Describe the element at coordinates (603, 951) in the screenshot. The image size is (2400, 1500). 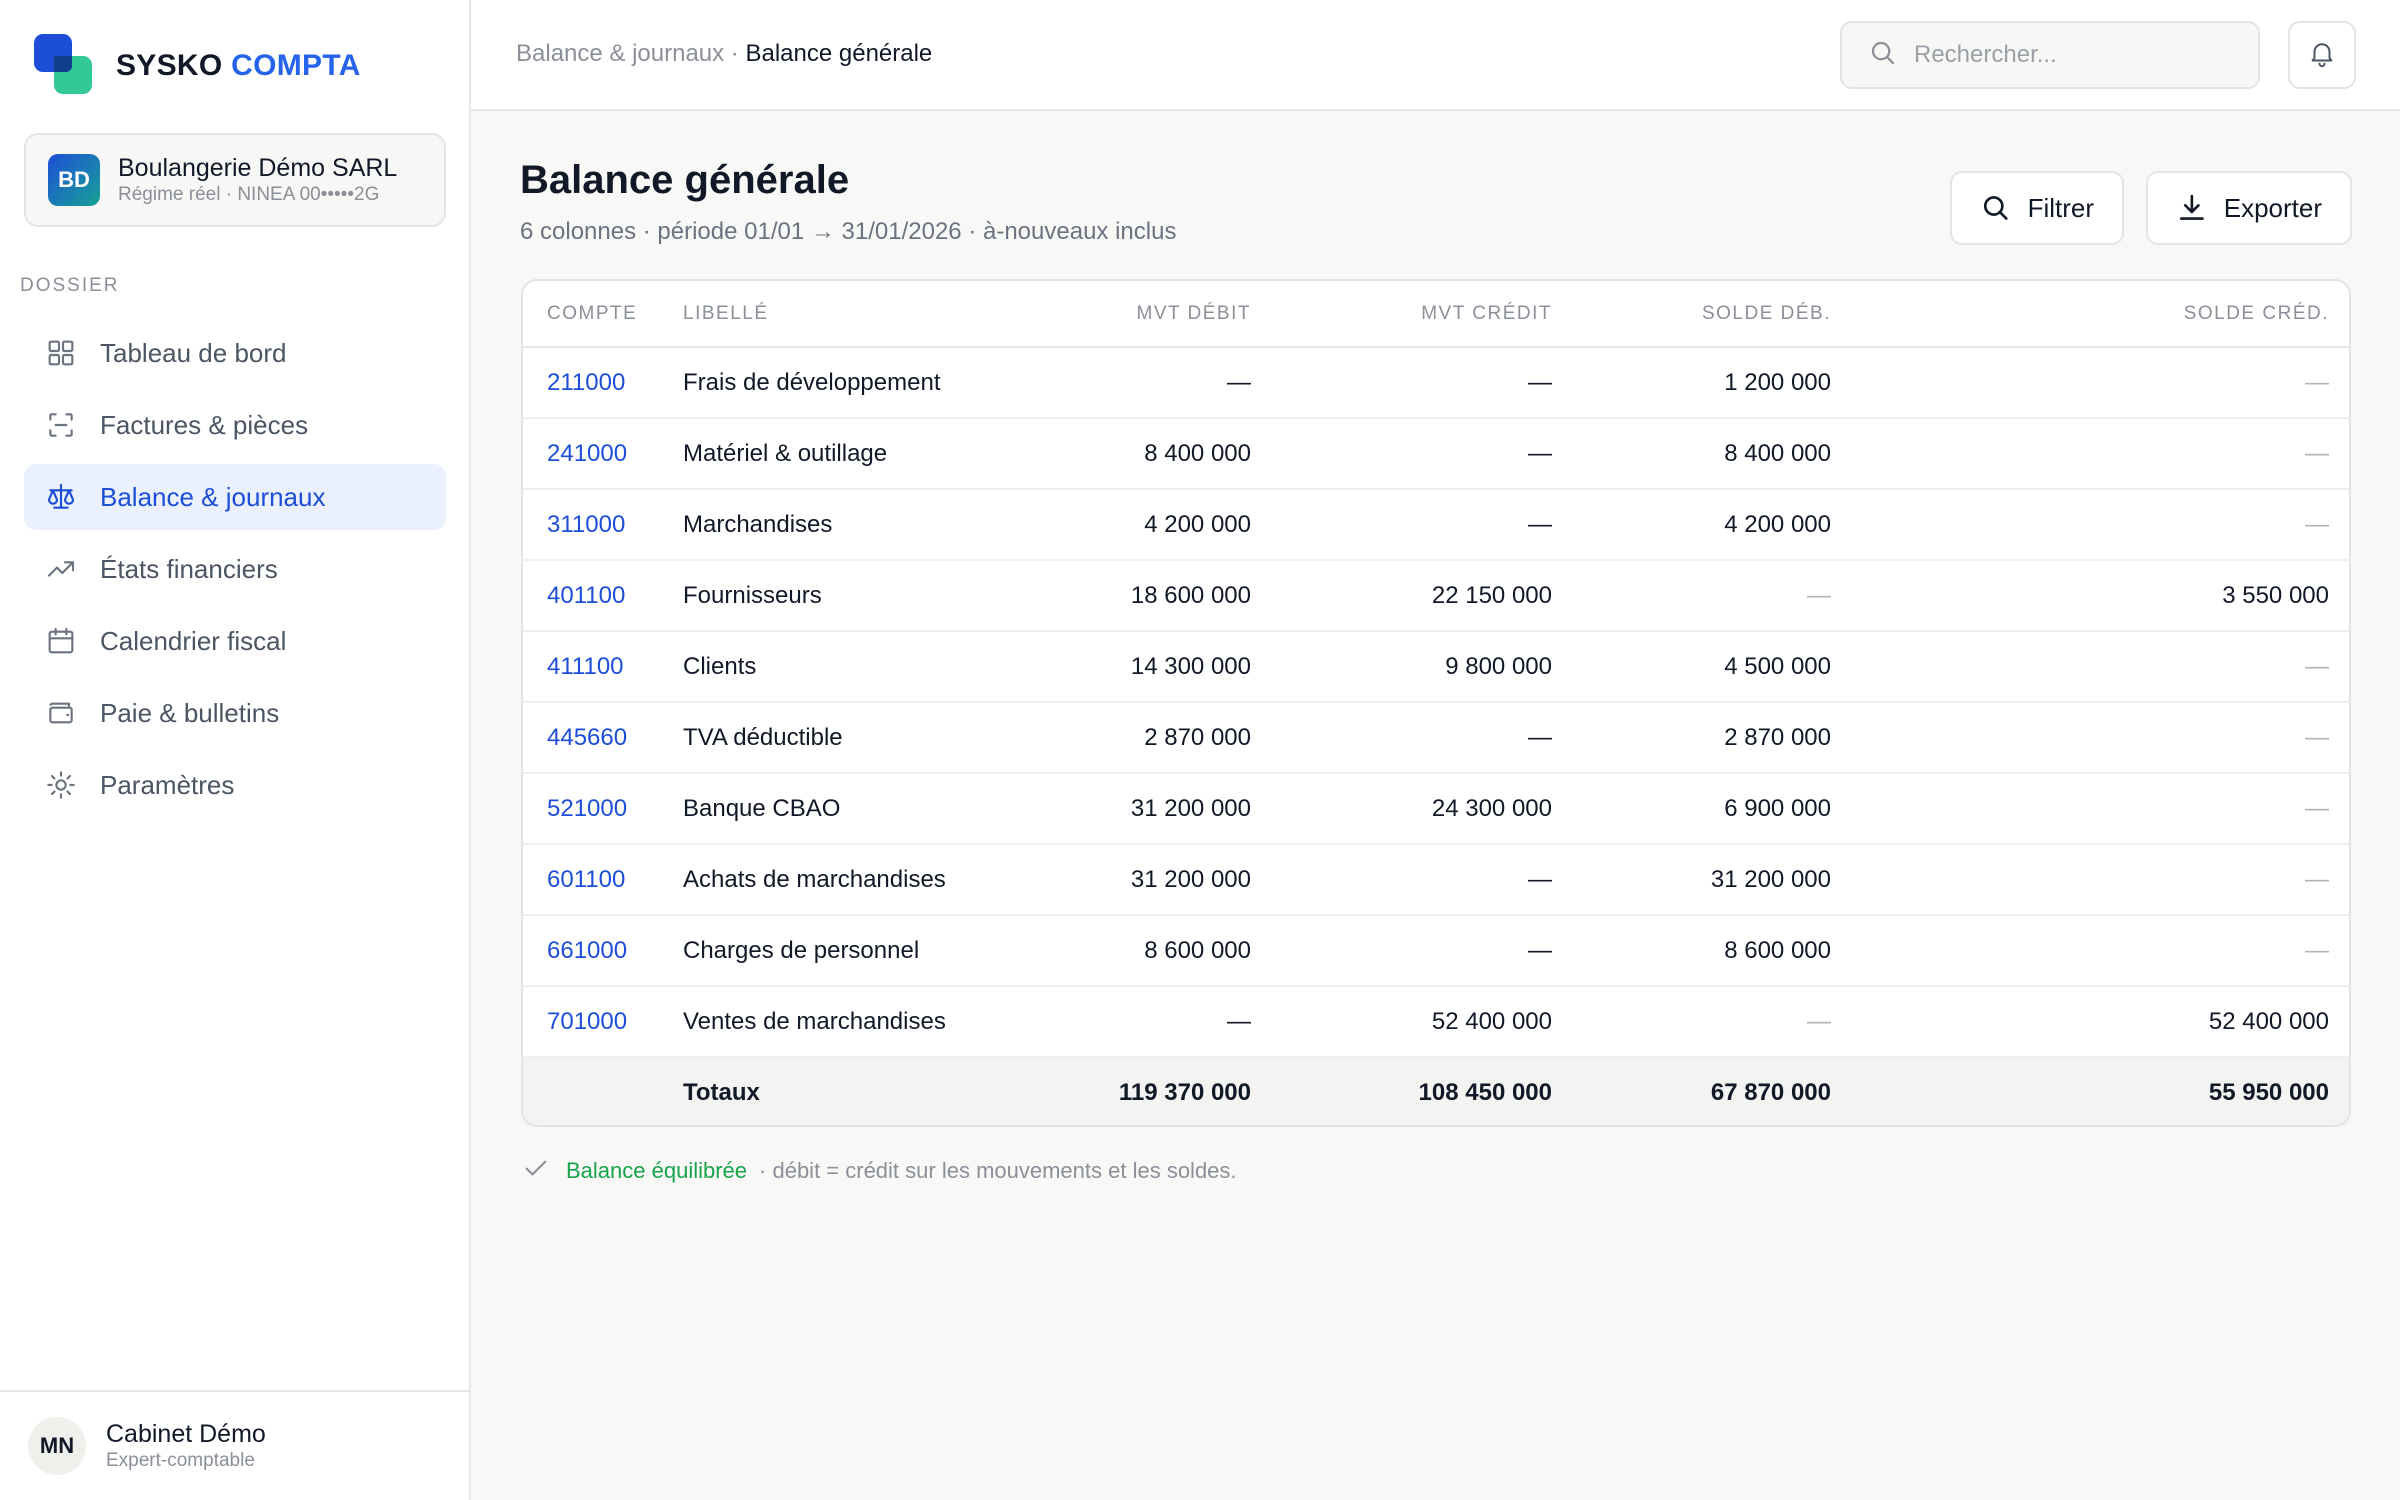
I see `account-code-link: 661000` at that location.